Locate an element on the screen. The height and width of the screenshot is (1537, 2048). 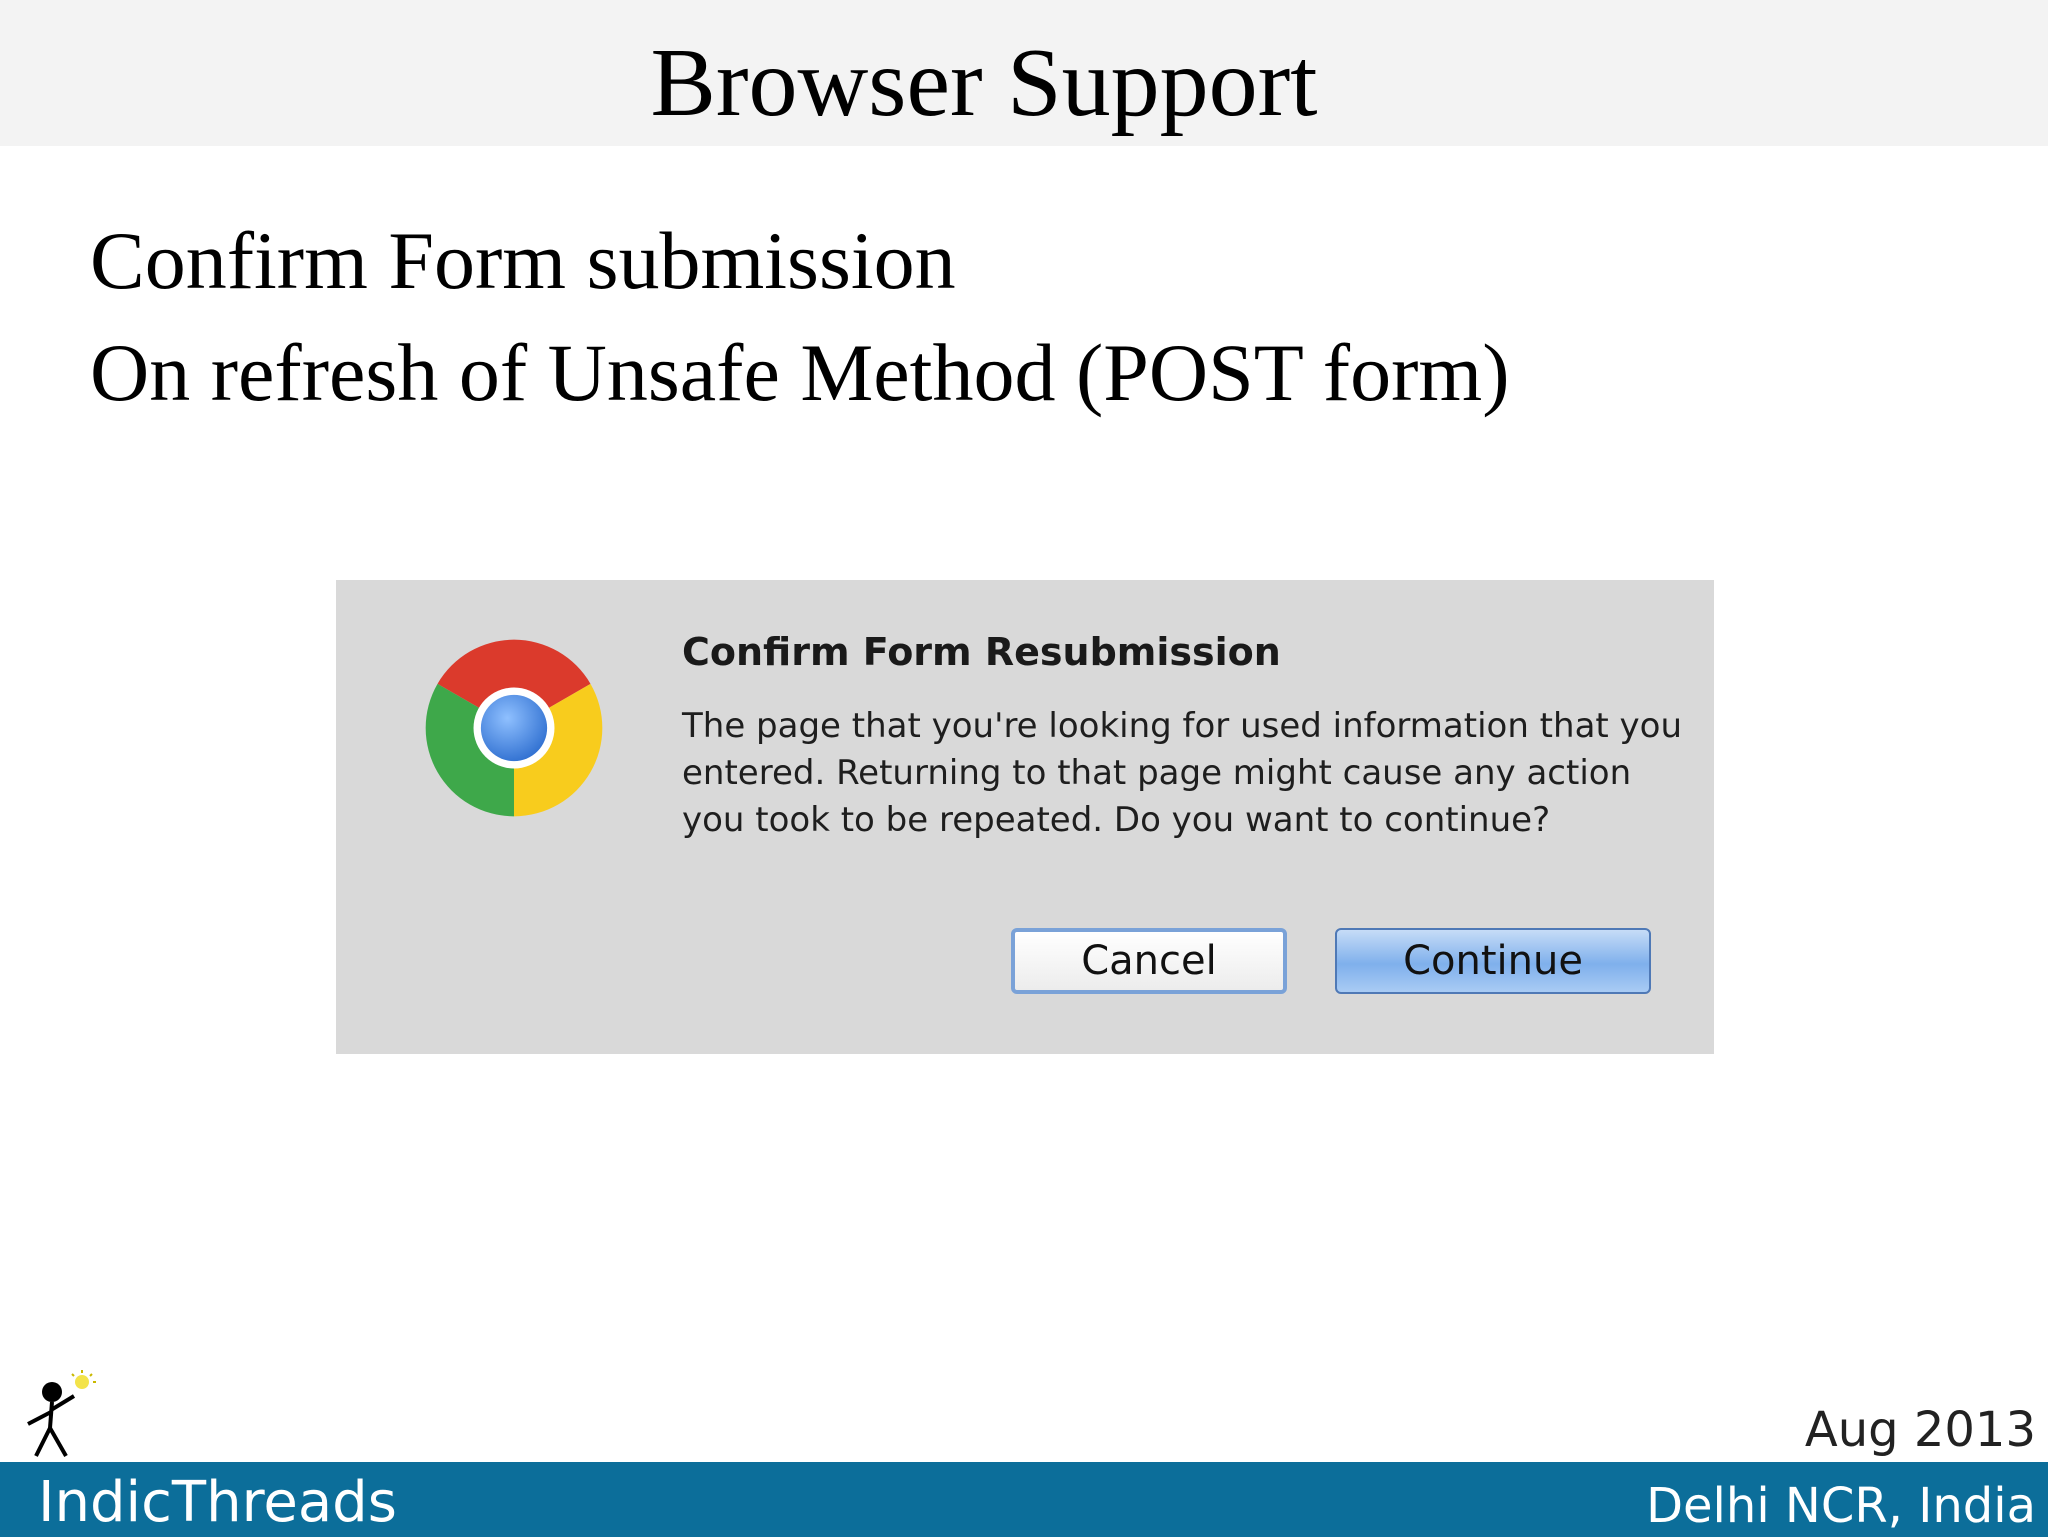
footer-band: IndicThreads Delhi NCR, India is located at coordinates (1024, 1499).